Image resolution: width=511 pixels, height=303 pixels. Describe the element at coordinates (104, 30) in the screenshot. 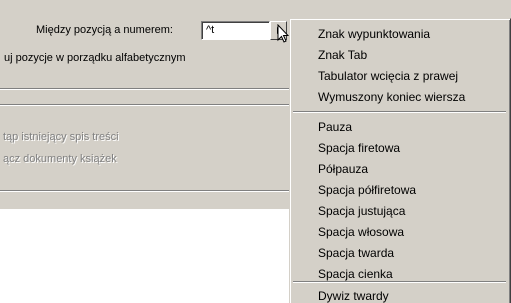

I see `position-label: Między pozycją a numerem:` at that location.